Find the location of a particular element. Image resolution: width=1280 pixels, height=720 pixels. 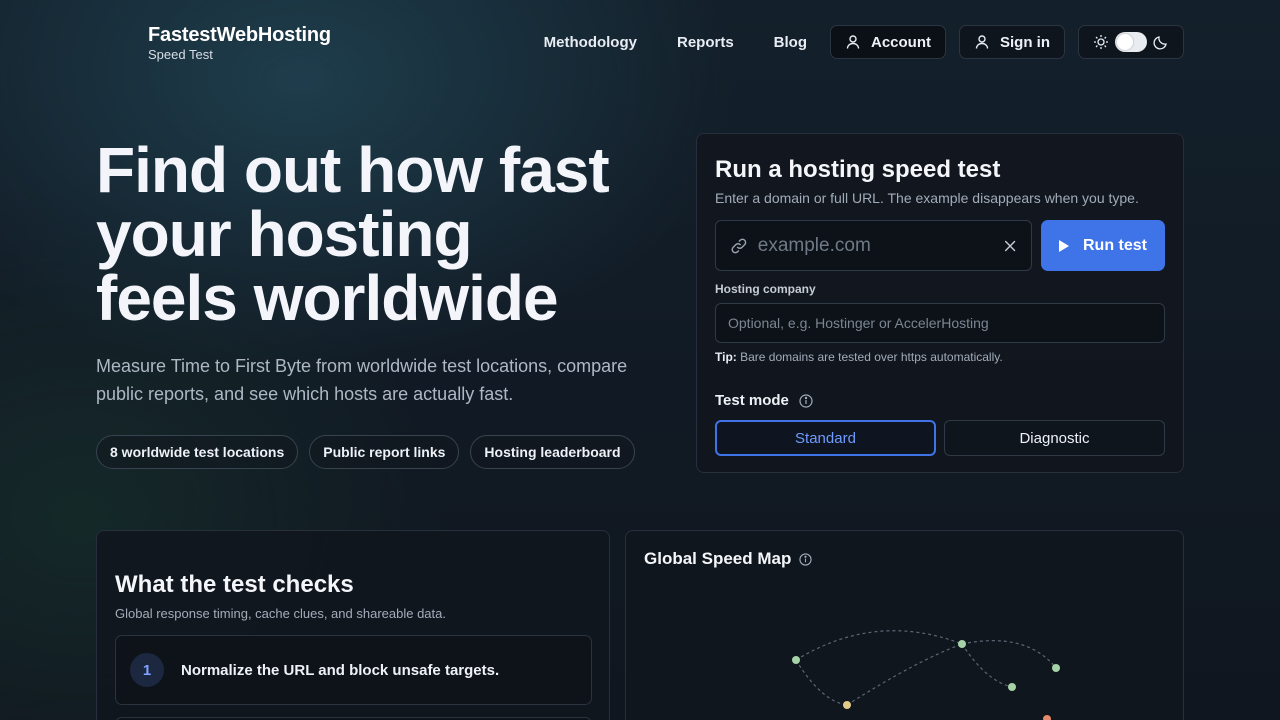

test-mode-label: Test mode is located at coordinates (764, 400).